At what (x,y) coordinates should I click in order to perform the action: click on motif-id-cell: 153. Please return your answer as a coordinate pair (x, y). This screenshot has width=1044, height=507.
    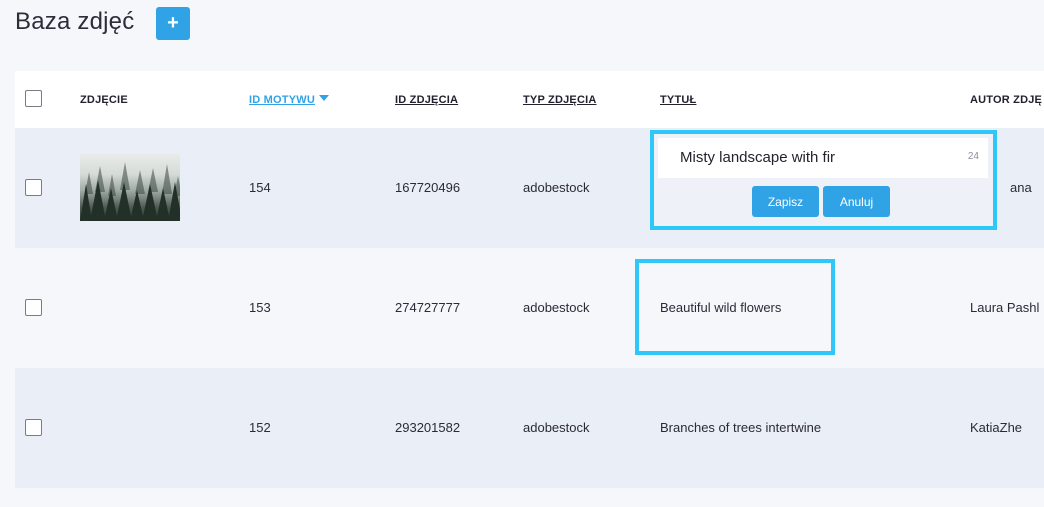
    Looking at the image, I should click on (260, 307).